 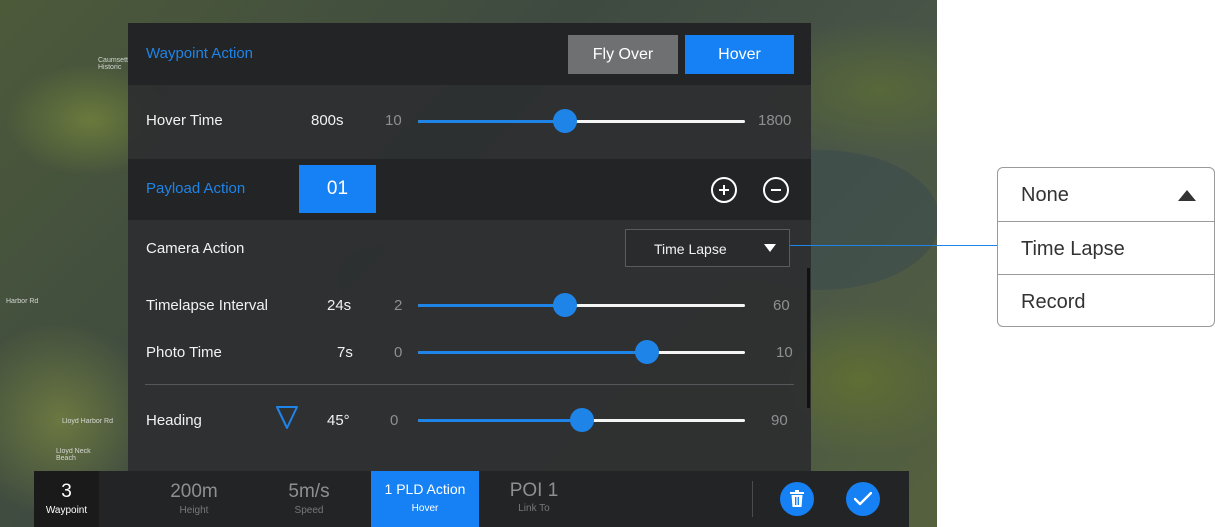 What do you see at coordinates (184, 120) in the screenshot?
I see `hover-time-label: Hover Time` at bounding box center [184, 120].